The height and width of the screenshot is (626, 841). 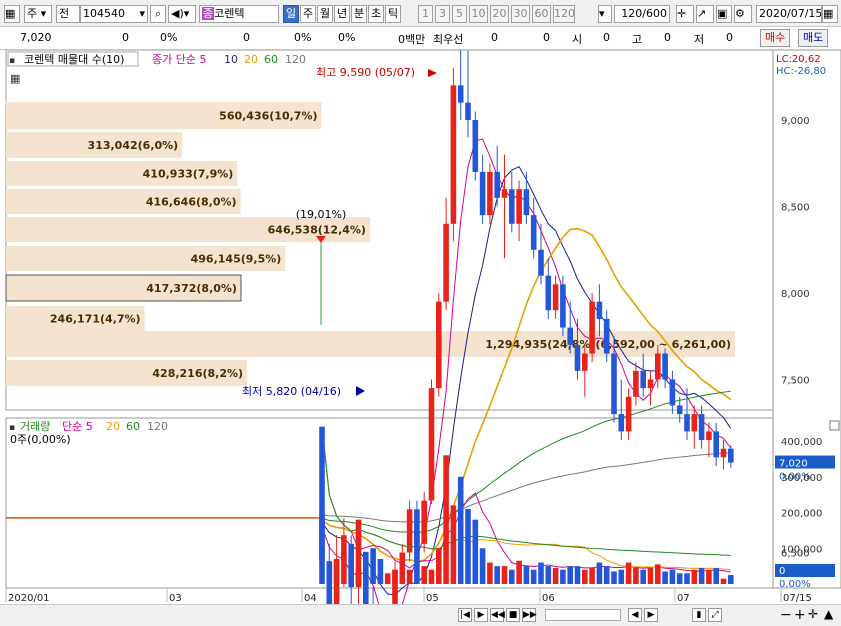 What do you see at coordinates (12, 428) in the screenshot?
I see `volume-title-icon: ▪` at bounding box center [12, 428].